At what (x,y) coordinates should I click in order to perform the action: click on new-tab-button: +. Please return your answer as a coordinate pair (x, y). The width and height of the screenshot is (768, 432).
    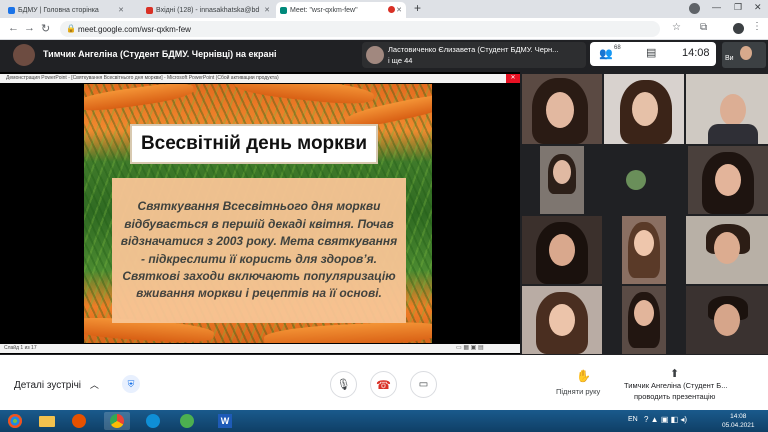
    Looking at the image, I should click on (417, 8).